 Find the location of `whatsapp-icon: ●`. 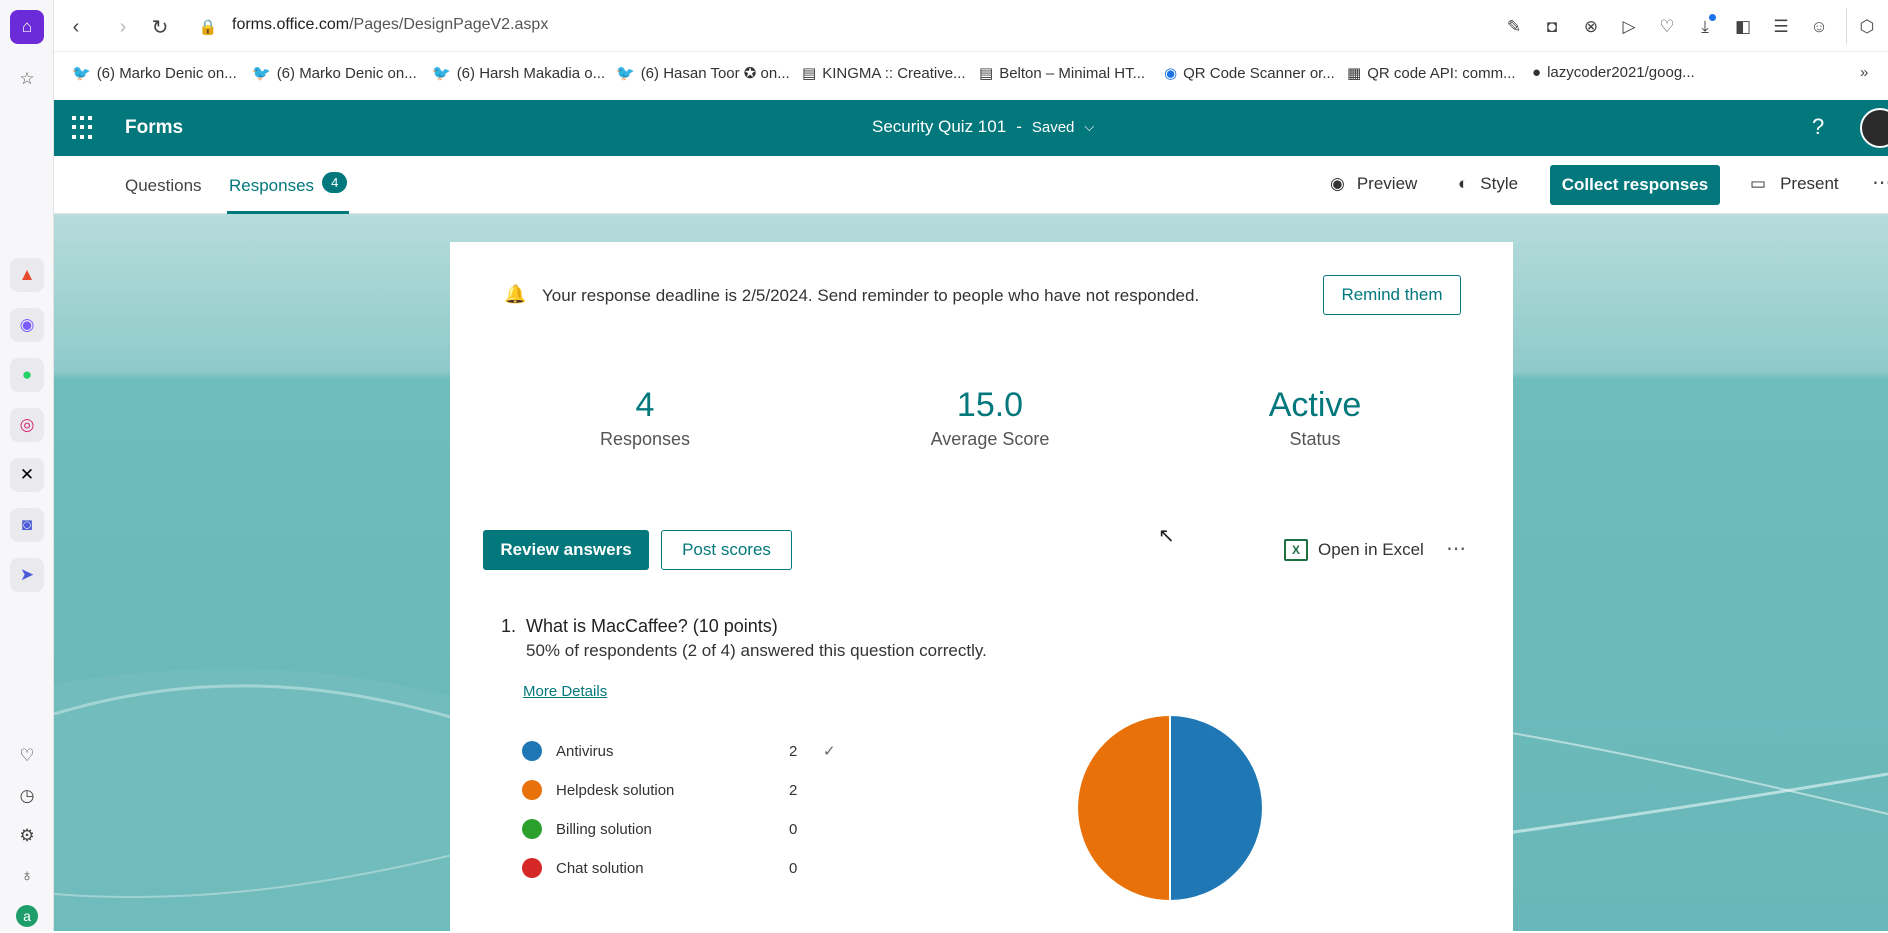

whatsapp-icon: ● is located at coordinates (27, 375).